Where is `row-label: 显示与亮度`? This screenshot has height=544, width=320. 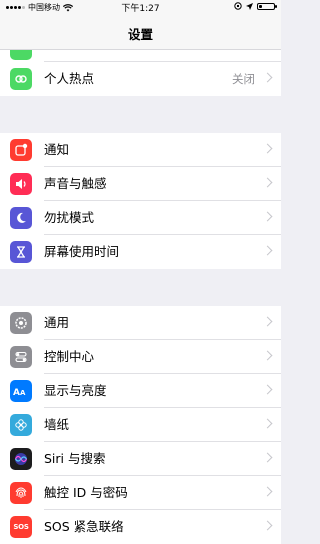
row-label: 显示与亮度 is located at coordinates (75, 390).